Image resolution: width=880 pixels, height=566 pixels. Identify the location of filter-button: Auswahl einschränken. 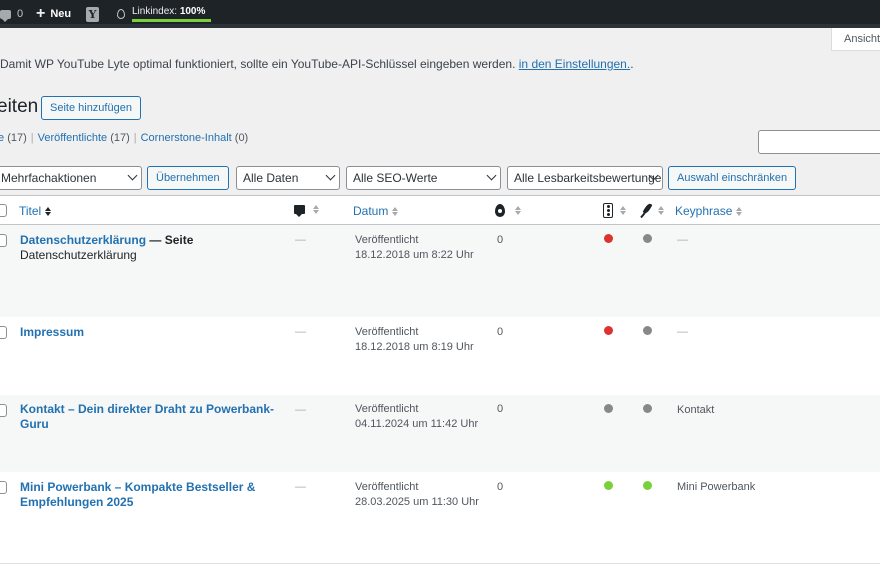
(732, 178).